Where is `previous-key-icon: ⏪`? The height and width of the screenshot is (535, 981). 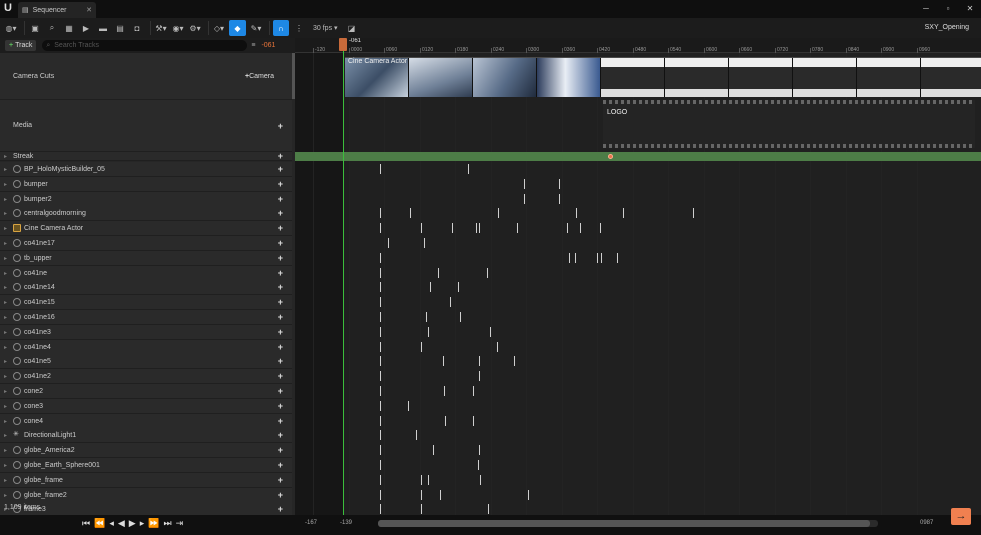
previous-key-icon: ⏪ is located at coordinates (99, 523).